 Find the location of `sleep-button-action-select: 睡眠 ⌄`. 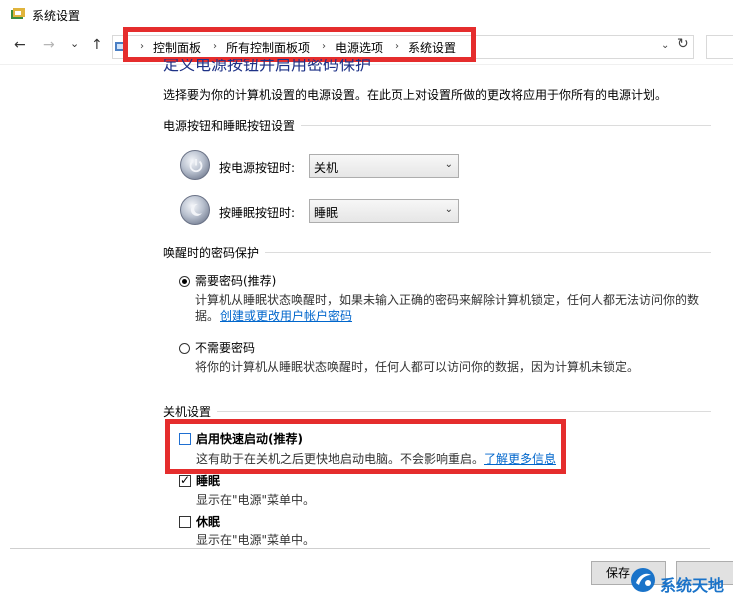

sleep-button-action-select: 睡眠 ⌄ is located at coordinates (384, 211).